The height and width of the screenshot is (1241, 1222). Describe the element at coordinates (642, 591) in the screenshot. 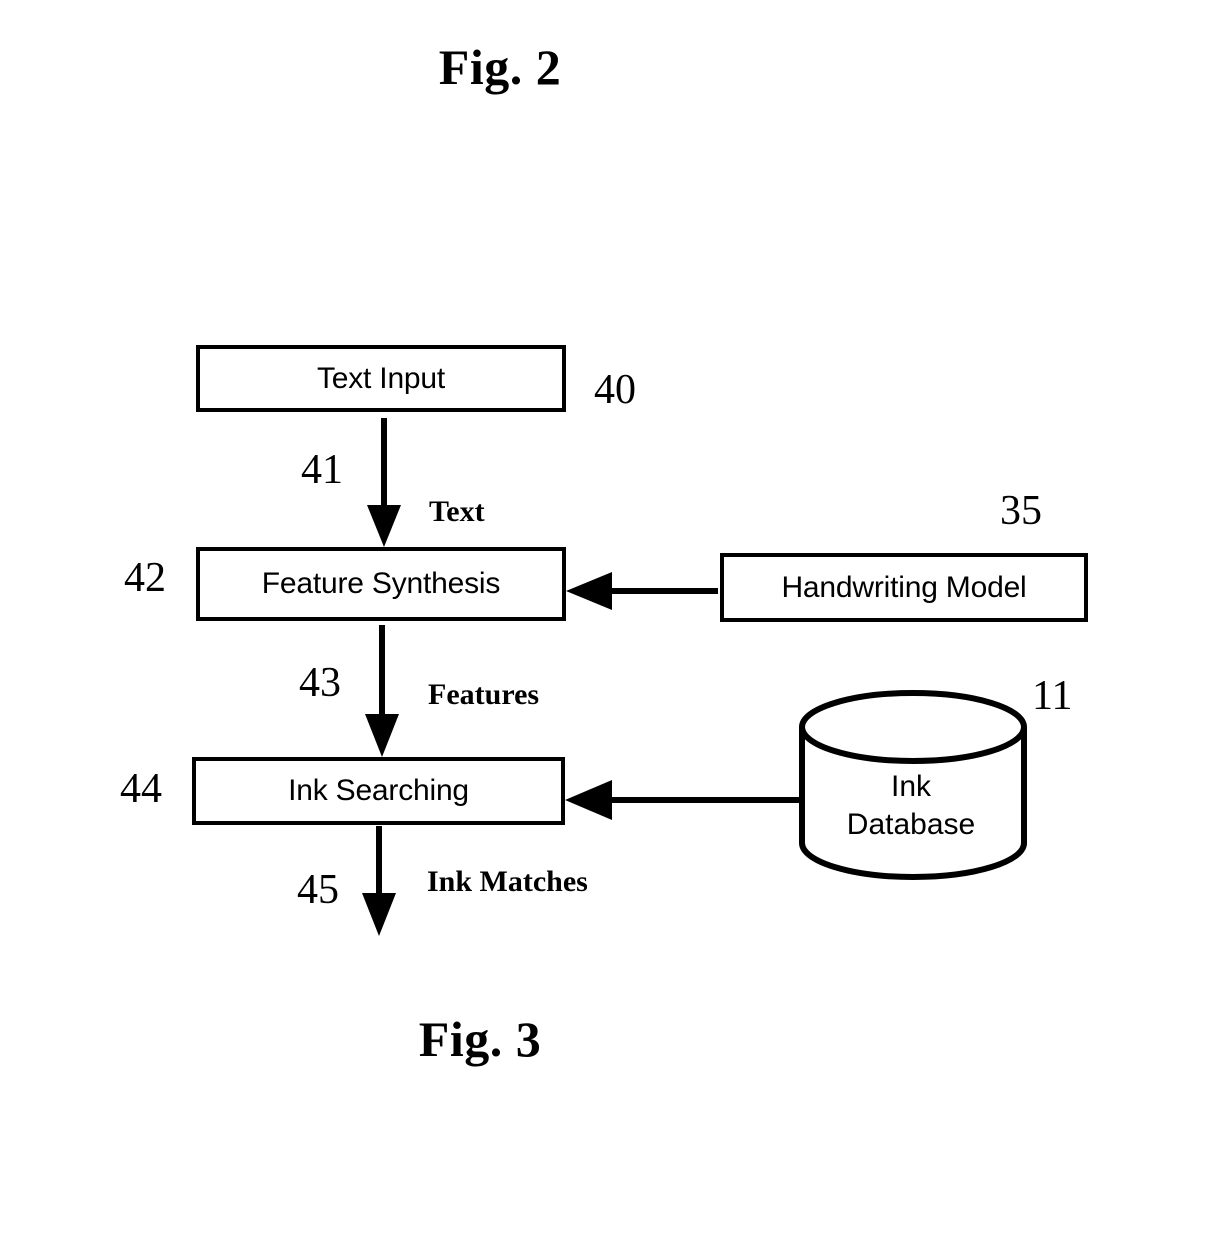

I see `arrow-handwriting-model-to-feature-synthesis` at that location.